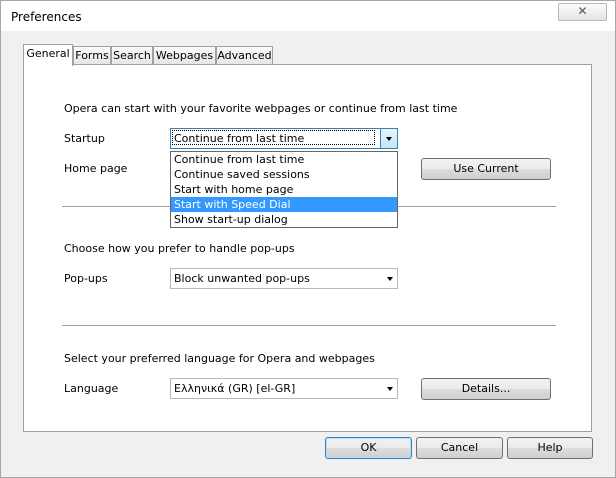 Image resolution: width=616 pixels, height=478 pixels. I want to click on tab-webpages: Webpages, so click(184, 55).